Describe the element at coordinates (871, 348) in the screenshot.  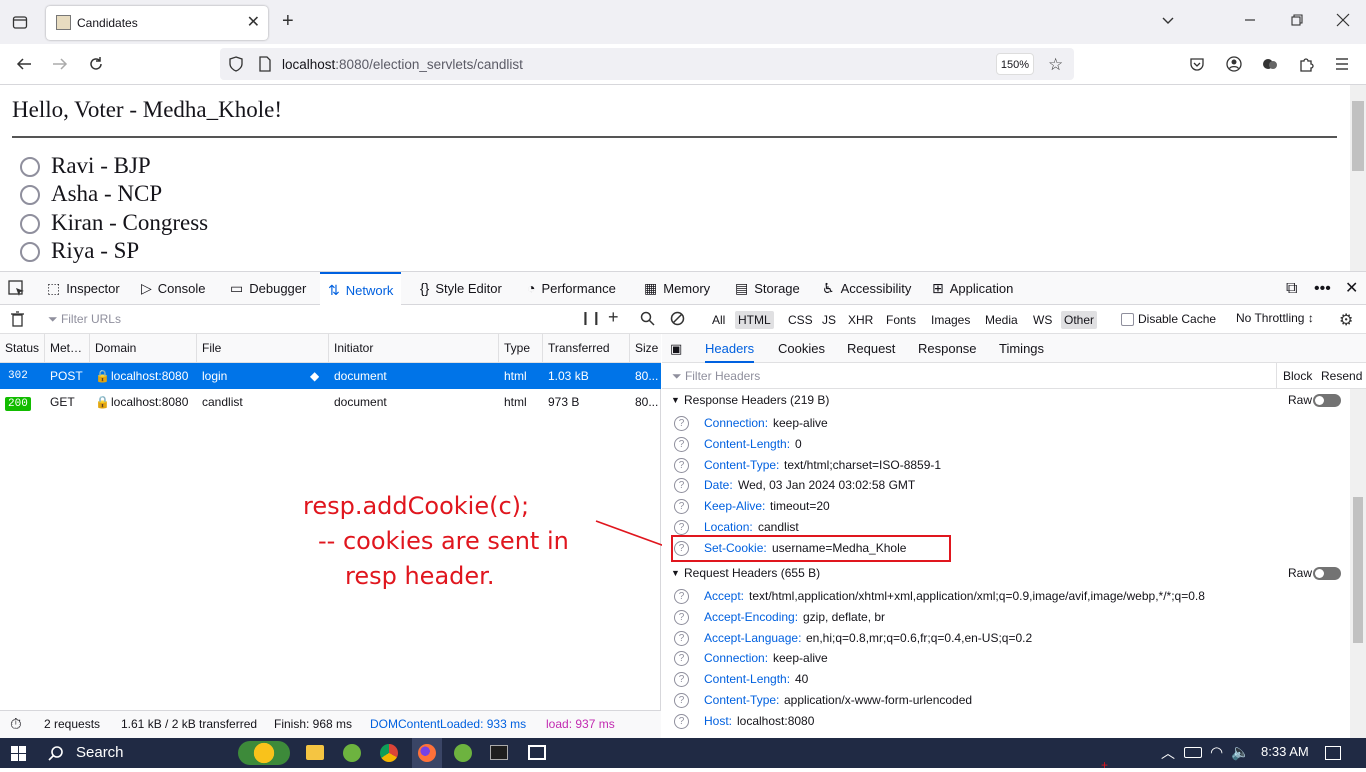
I see `tab-request: Request` at that location.